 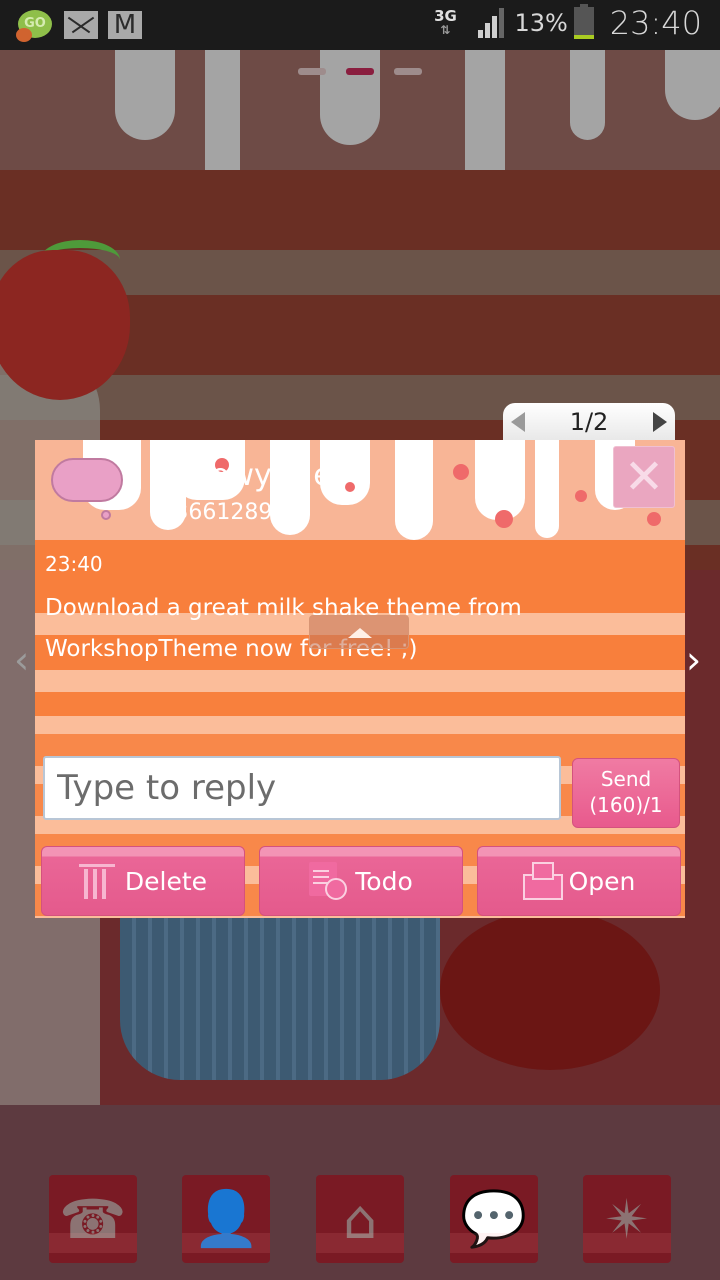 I want to click on home-icon: ⌂, so click(x=360, y=1219).